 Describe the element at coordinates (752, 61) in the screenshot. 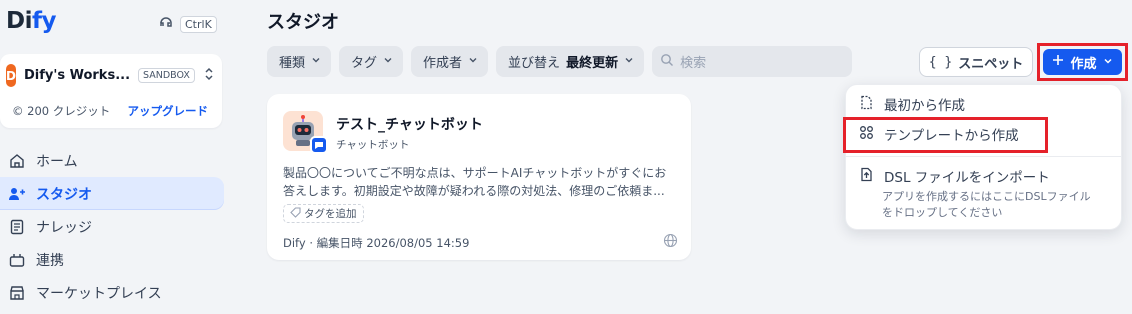

I see `search-input: 検索` at that location.